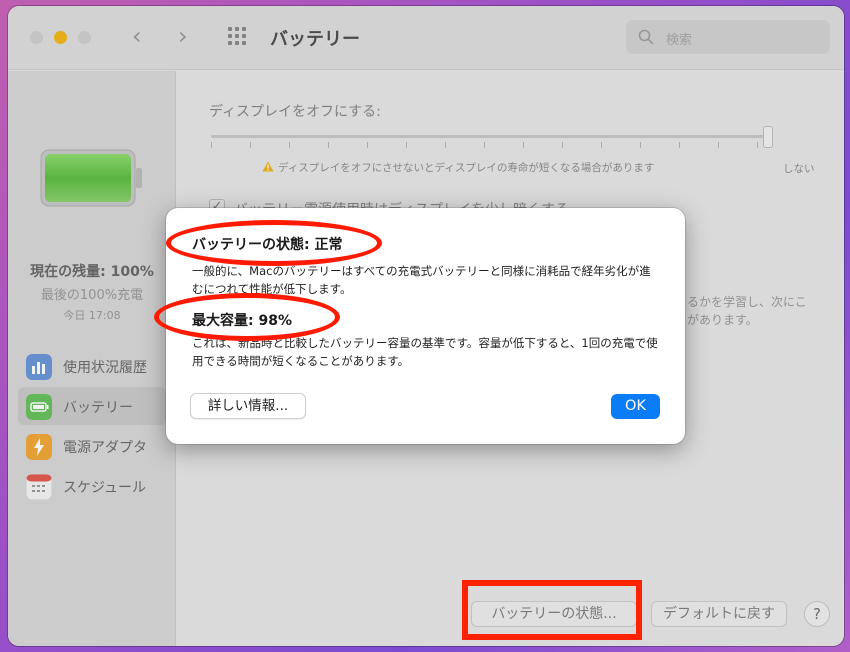  I want to click on annotation-rectangle, so click(552, 610).